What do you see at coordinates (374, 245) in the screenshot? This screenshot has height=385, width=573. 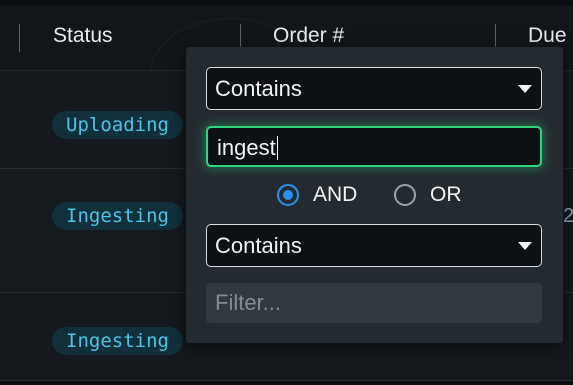 I see `filter-operator-select-2: Contains` at bounding box center [374, 245].